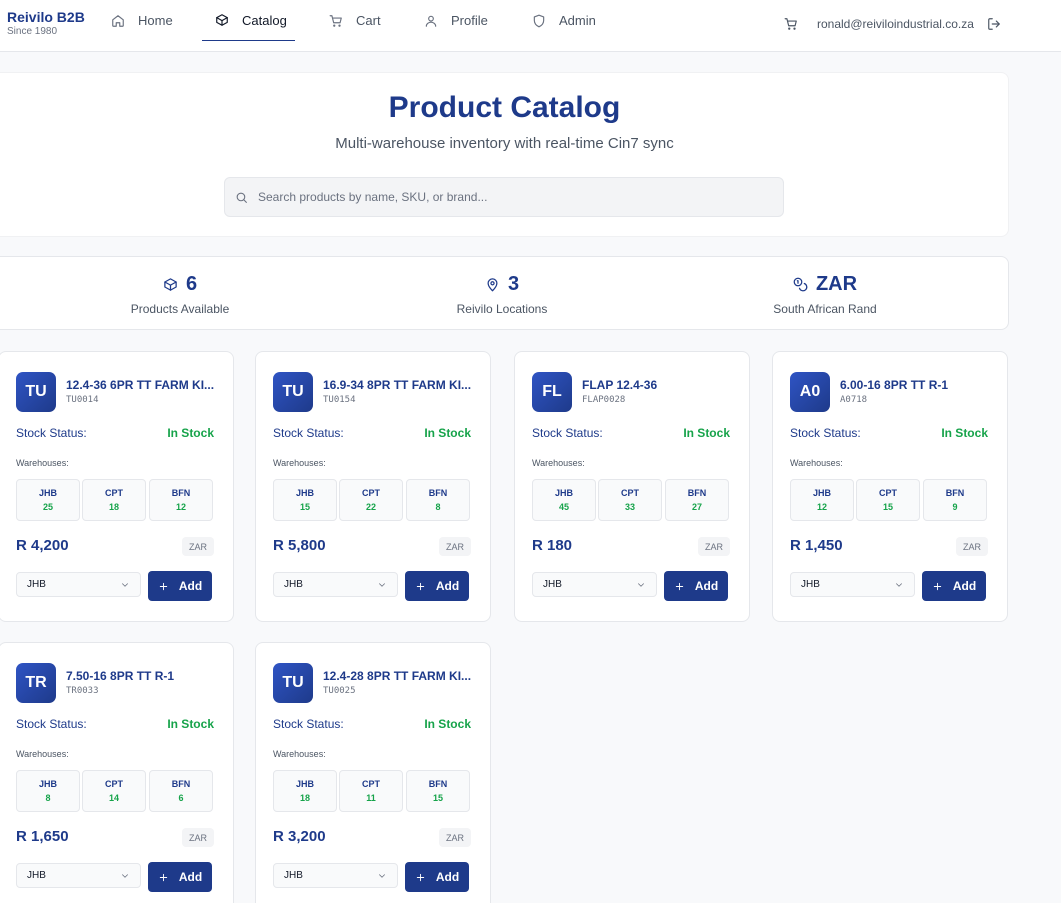  I want to click on search-box, so click(504, 197).